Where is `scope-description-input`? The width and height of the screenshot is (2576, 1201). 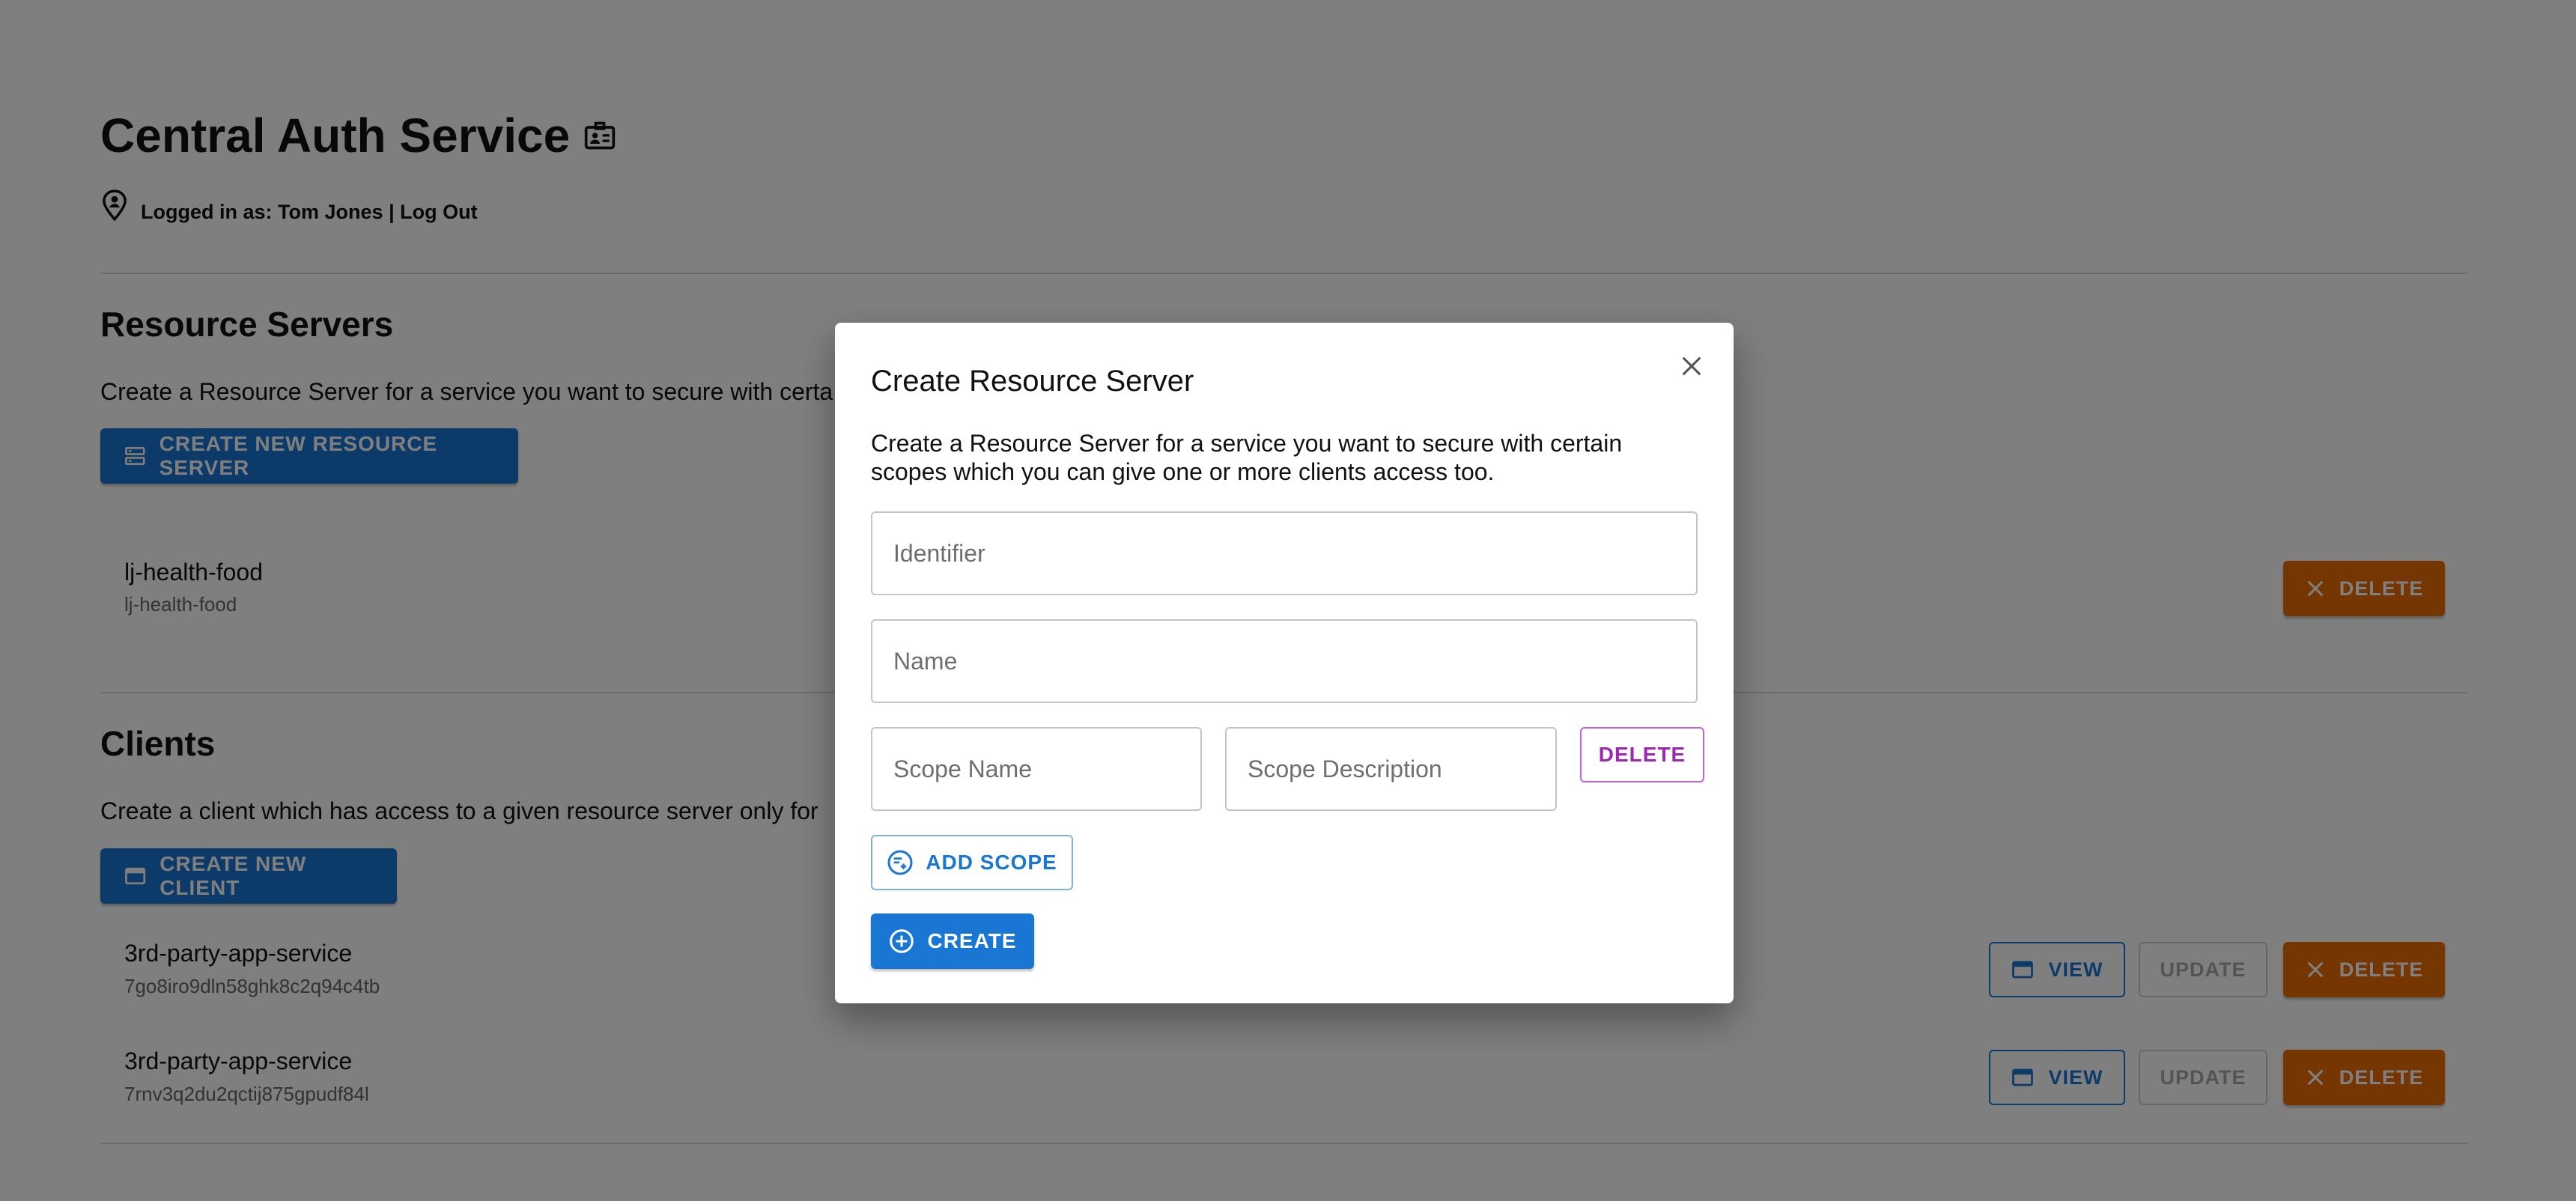
scope-description-input is located at coordinates (1391, 769).